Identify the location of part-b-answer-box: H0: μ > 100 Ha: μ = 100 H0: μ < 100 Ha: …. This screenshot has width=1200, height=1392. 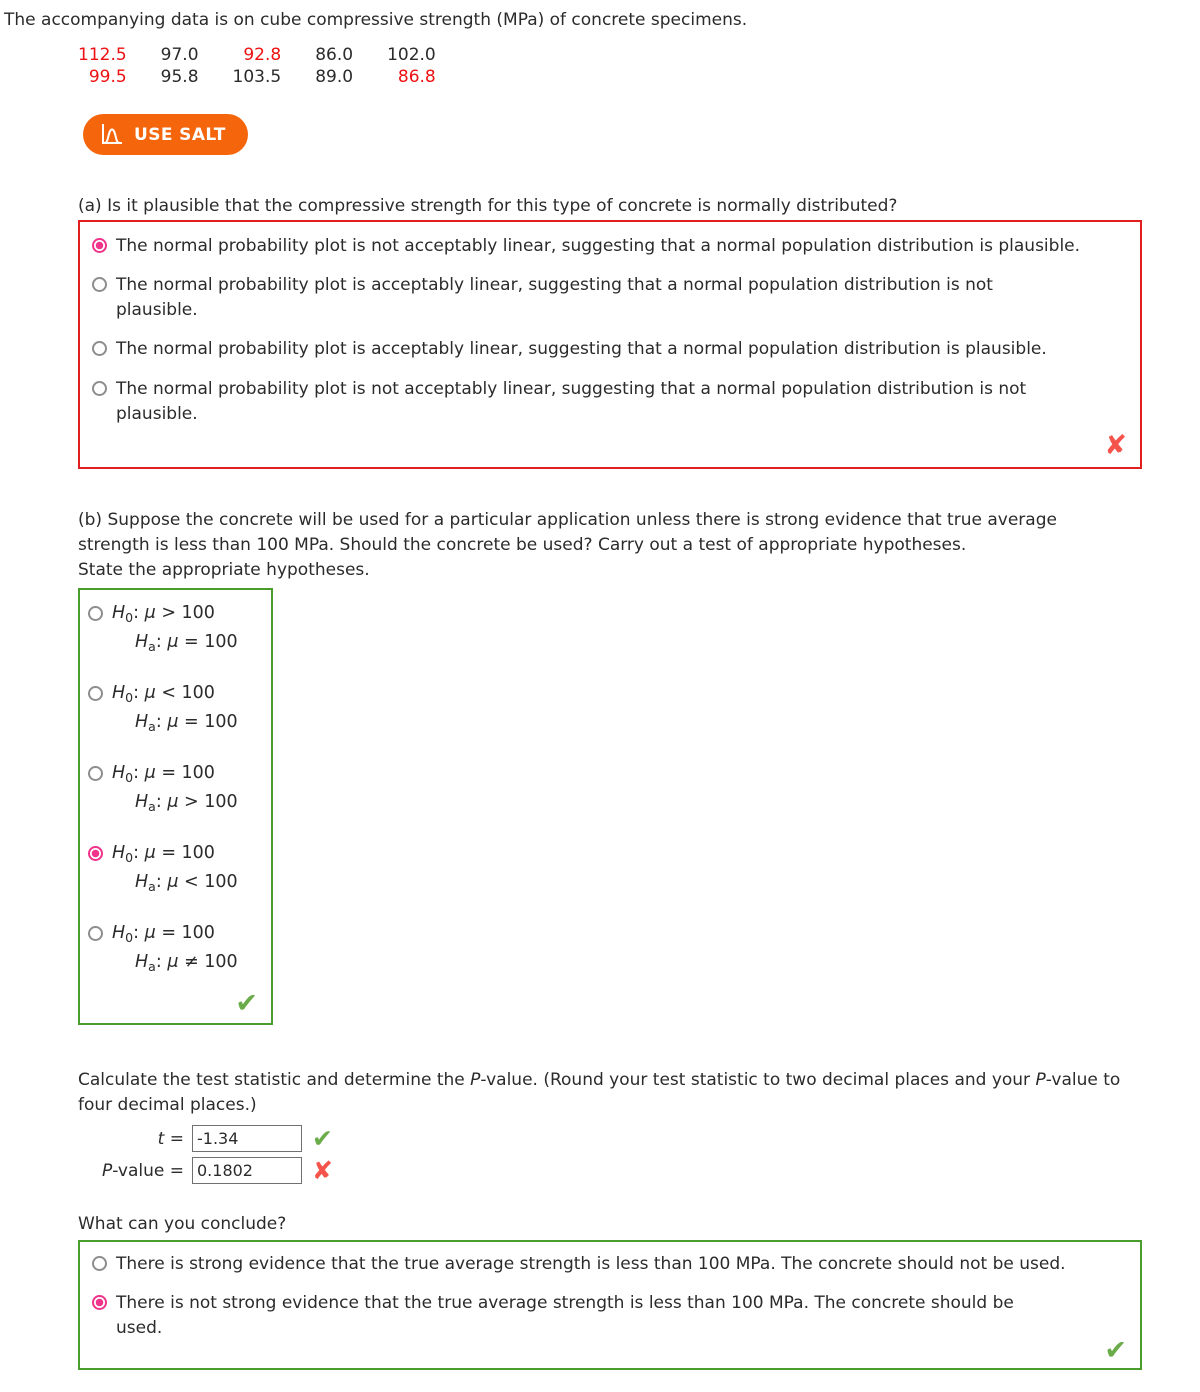
(175, 806).